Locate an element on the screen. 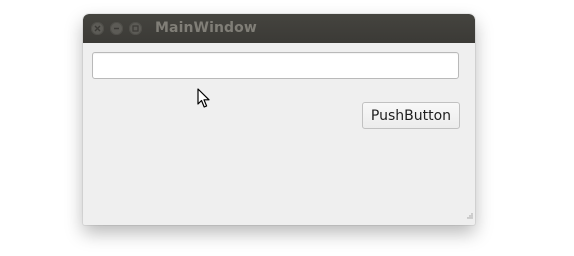 The width and height of the screenshot is (574, 256). resize-grip-icon is located at coordinates (470, 213).